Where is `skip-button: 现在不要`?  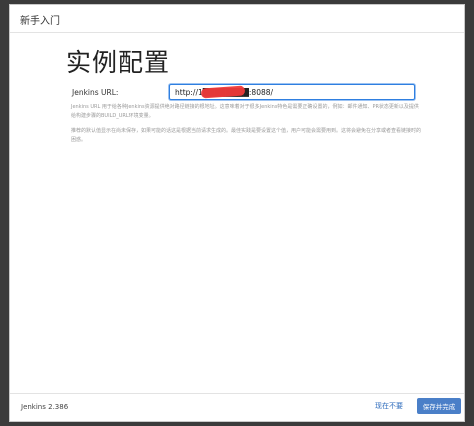
skip-button: 现在不要 is located at coordinates (389, 406).